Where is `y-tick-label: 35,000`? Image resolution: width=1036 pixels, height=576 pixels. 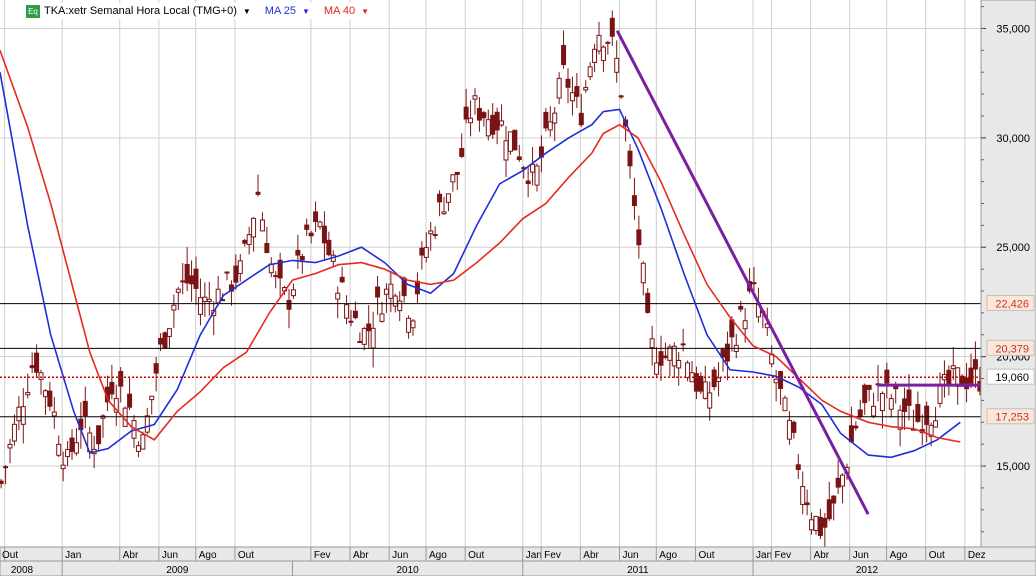
y-tick-label: 35,000 is located at coordinates (1013, 29).